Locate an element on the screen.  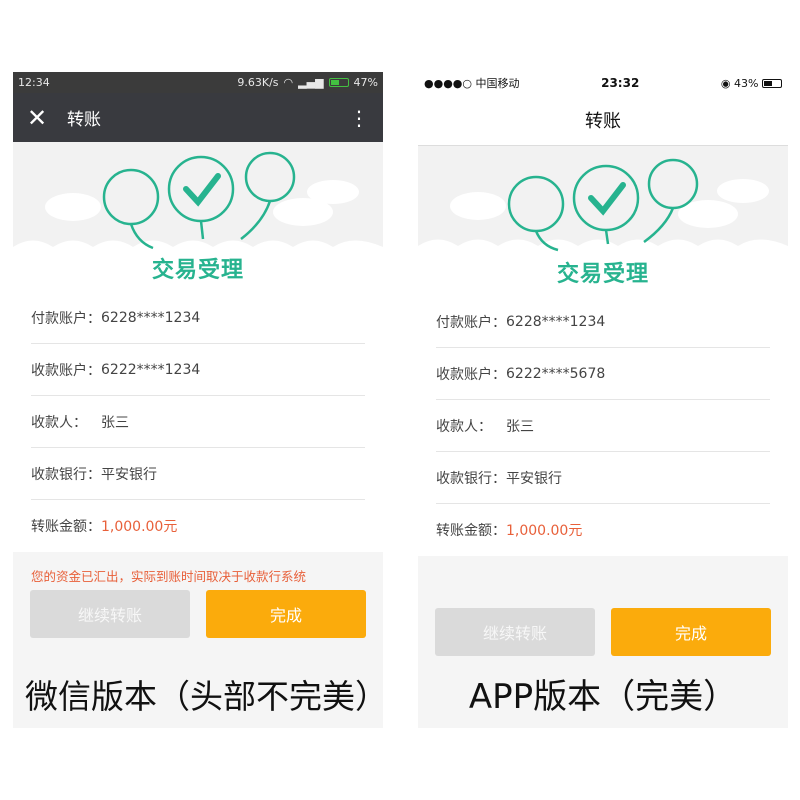
network-speed: 9.63K/s is located at coordinates (258, 82).